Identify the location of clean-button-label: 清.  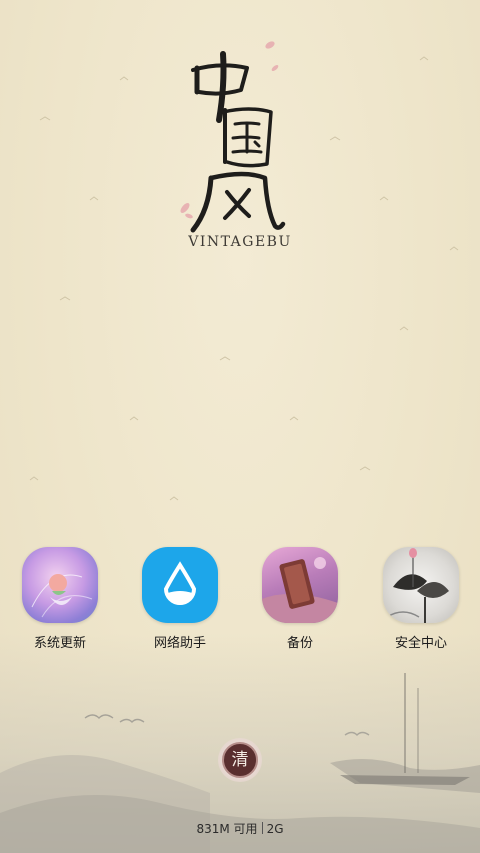
(240, 760).